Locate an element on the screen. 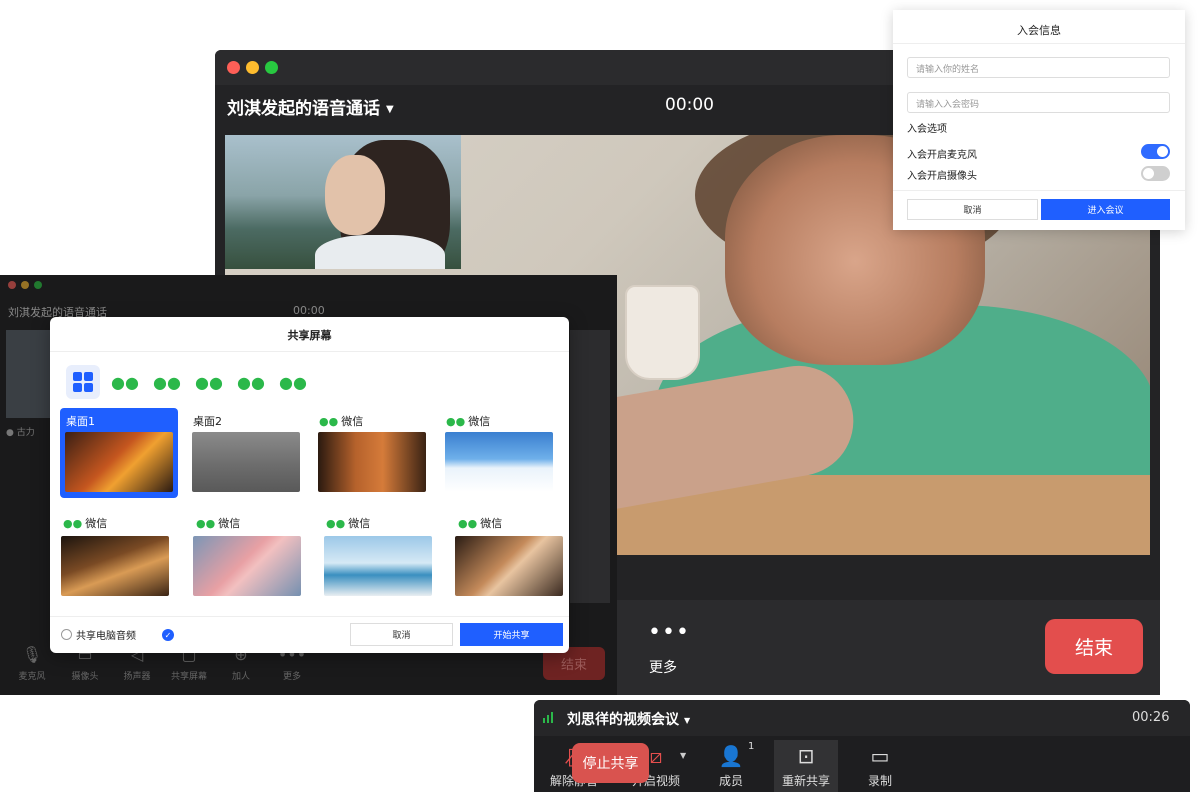 The height and width of the screenshot is (792, 1200). tool-label: 成员 is located at coordinates (730, 781).